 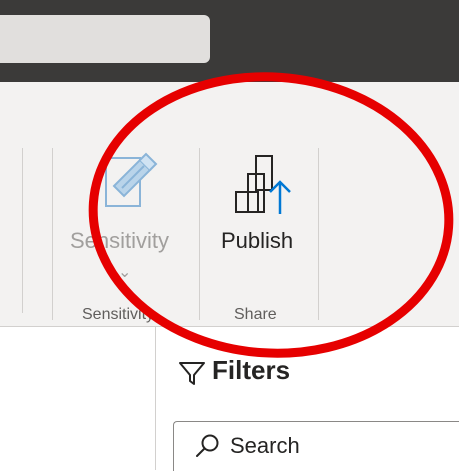 I want to click on filters-title: Filters, so click(x=251, y=370).